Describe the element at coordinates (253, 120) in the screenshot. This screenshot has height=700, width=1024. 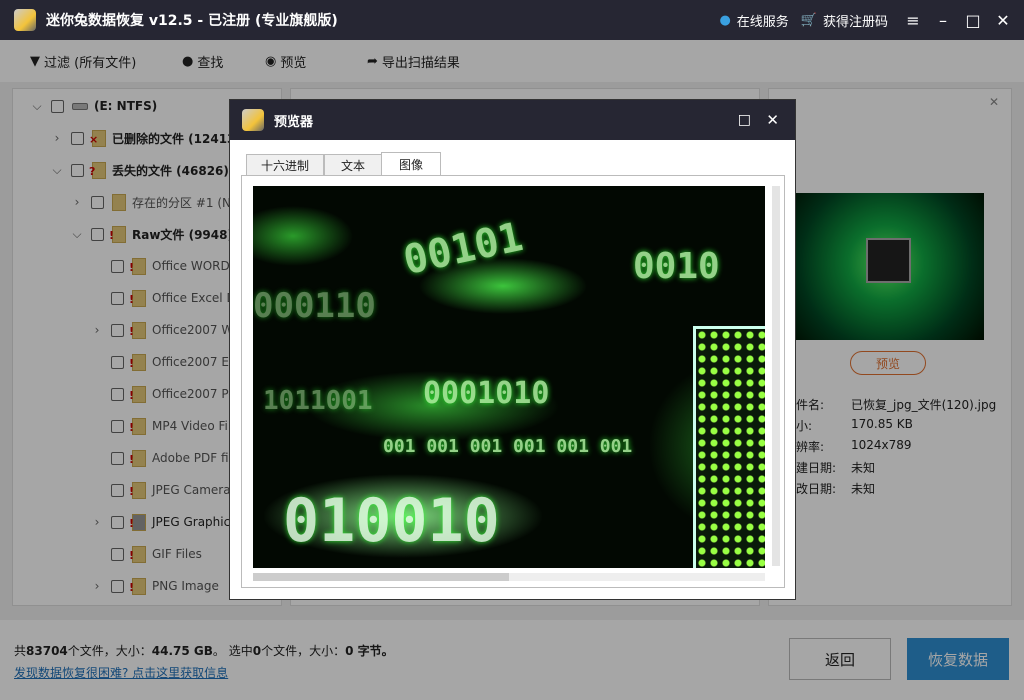
I see `dialog-logo-icon` at that location.